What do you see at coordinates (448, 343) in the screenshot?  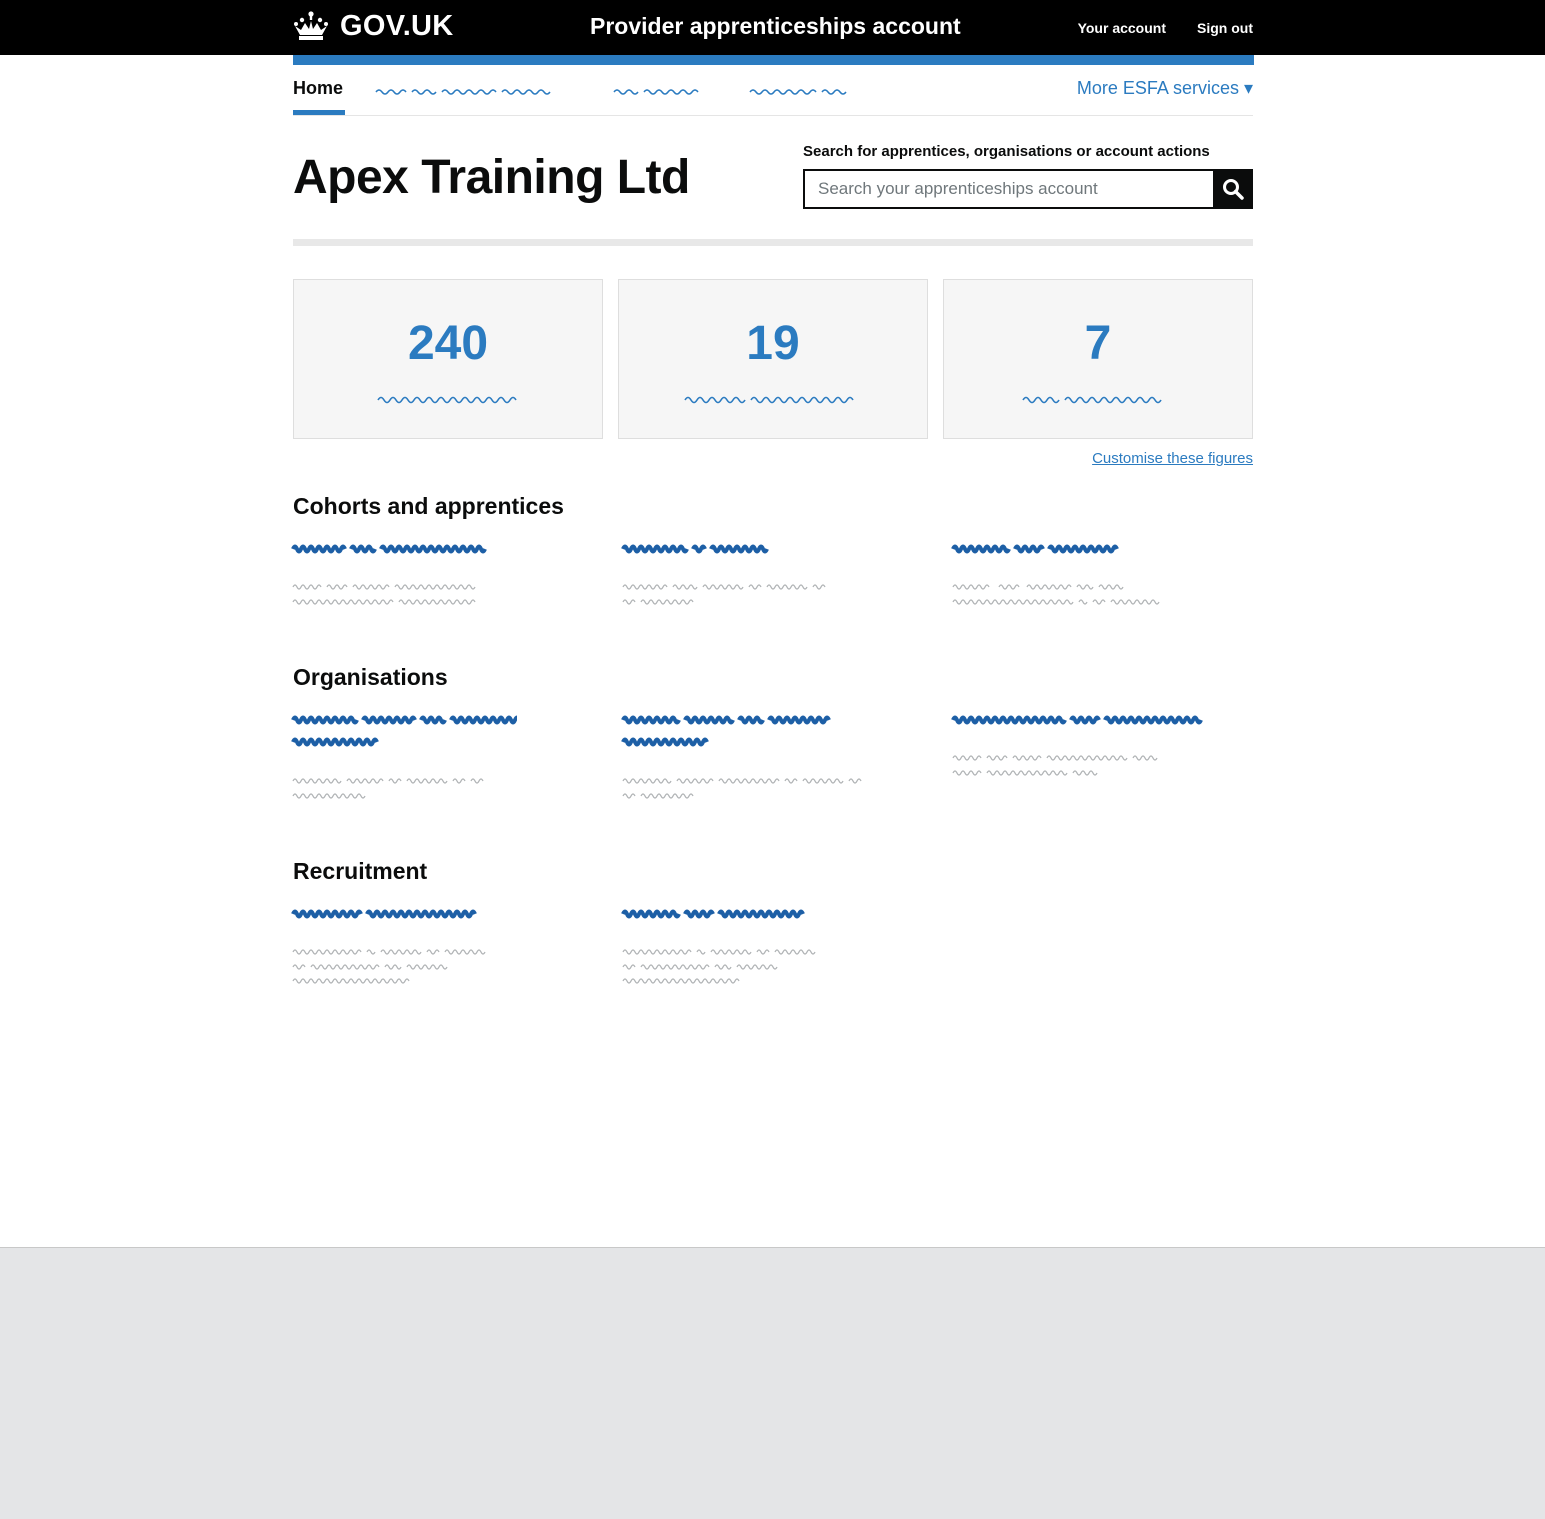 I see `stat-value: 240` at bounding box center [448, 343].